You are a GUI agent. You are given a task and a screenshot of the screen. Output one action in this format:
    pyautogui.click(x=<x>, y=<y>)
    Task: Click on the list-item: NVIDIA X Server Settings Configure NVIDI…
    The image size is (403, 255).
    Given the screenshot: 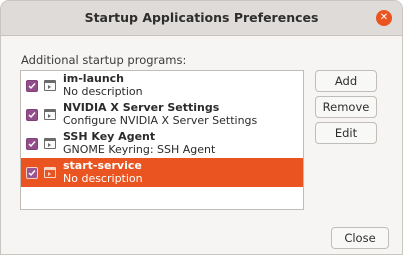 What is the action you would take?
    pyautogui.click(x=162, y=114)
    